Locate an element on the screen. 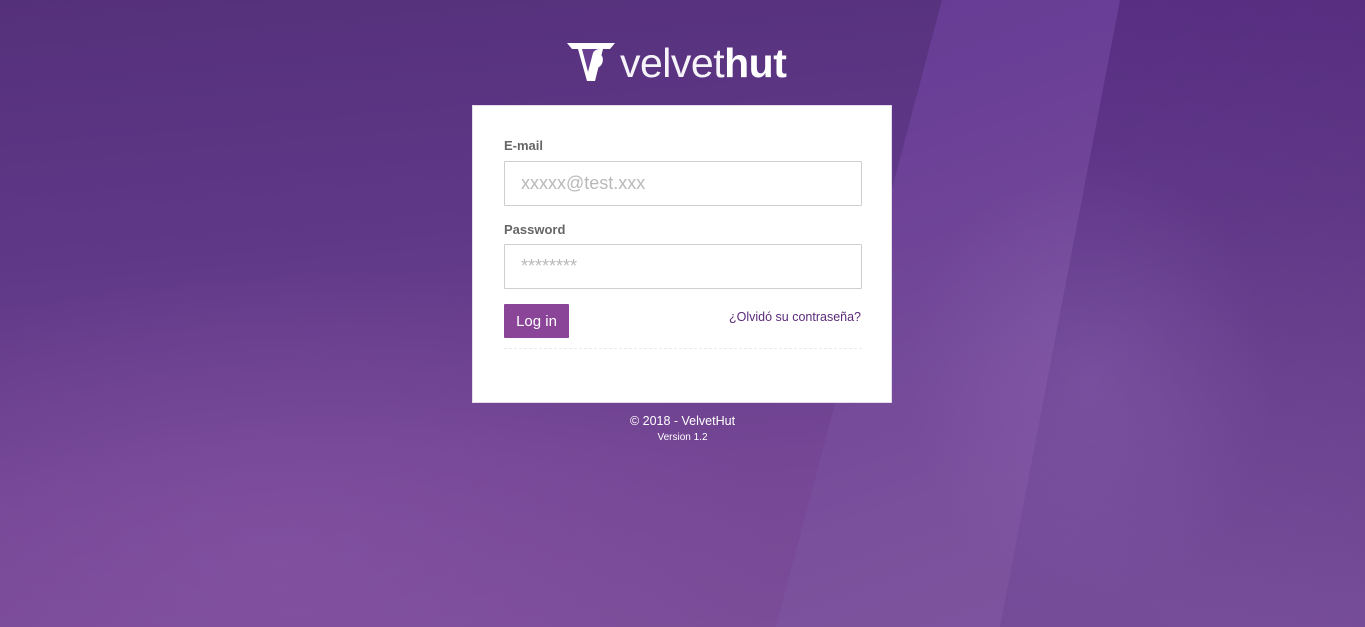  brand-name-light: velvet is located at coordinates (672, 63).